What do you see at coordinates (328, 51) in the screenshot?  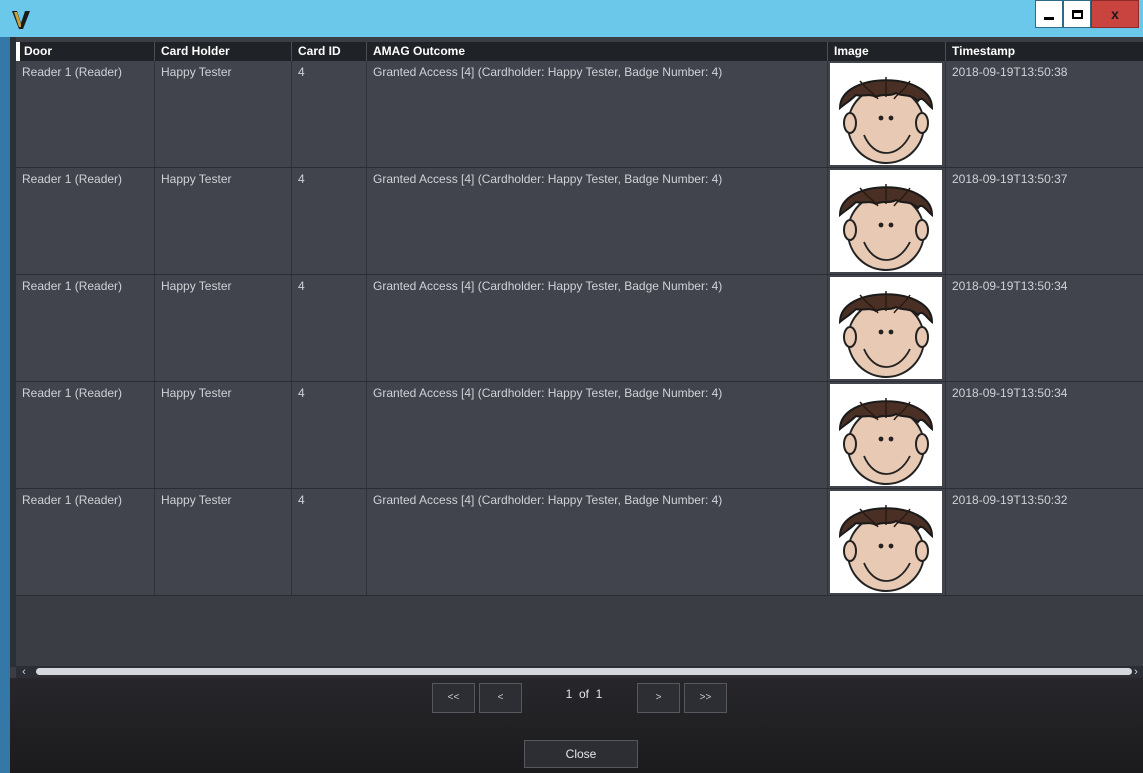 I see `column-header-card-id: Card ID` at bounding box center [328, 51].